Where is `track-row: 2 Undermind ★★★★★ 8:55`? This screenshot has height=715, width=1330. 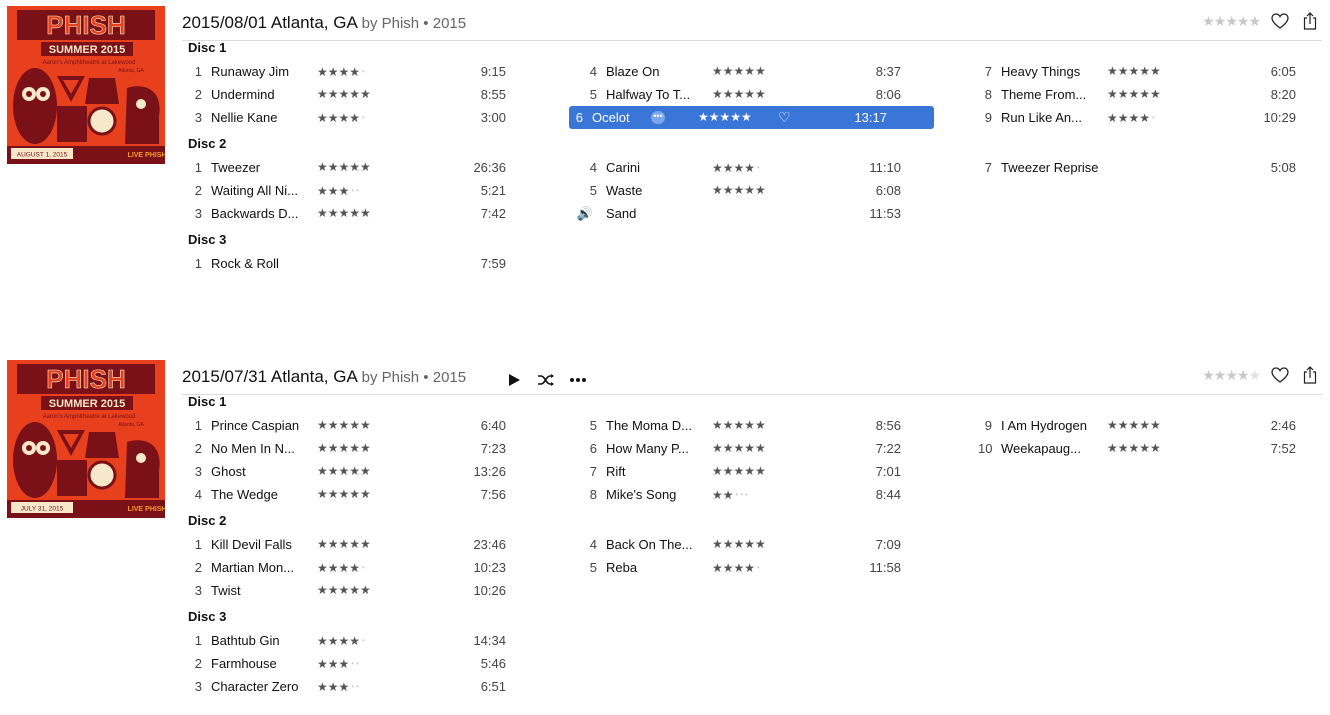
track-row: 2 Undermind ★★★★★ 8:55 is located at coordinates (370, 94).